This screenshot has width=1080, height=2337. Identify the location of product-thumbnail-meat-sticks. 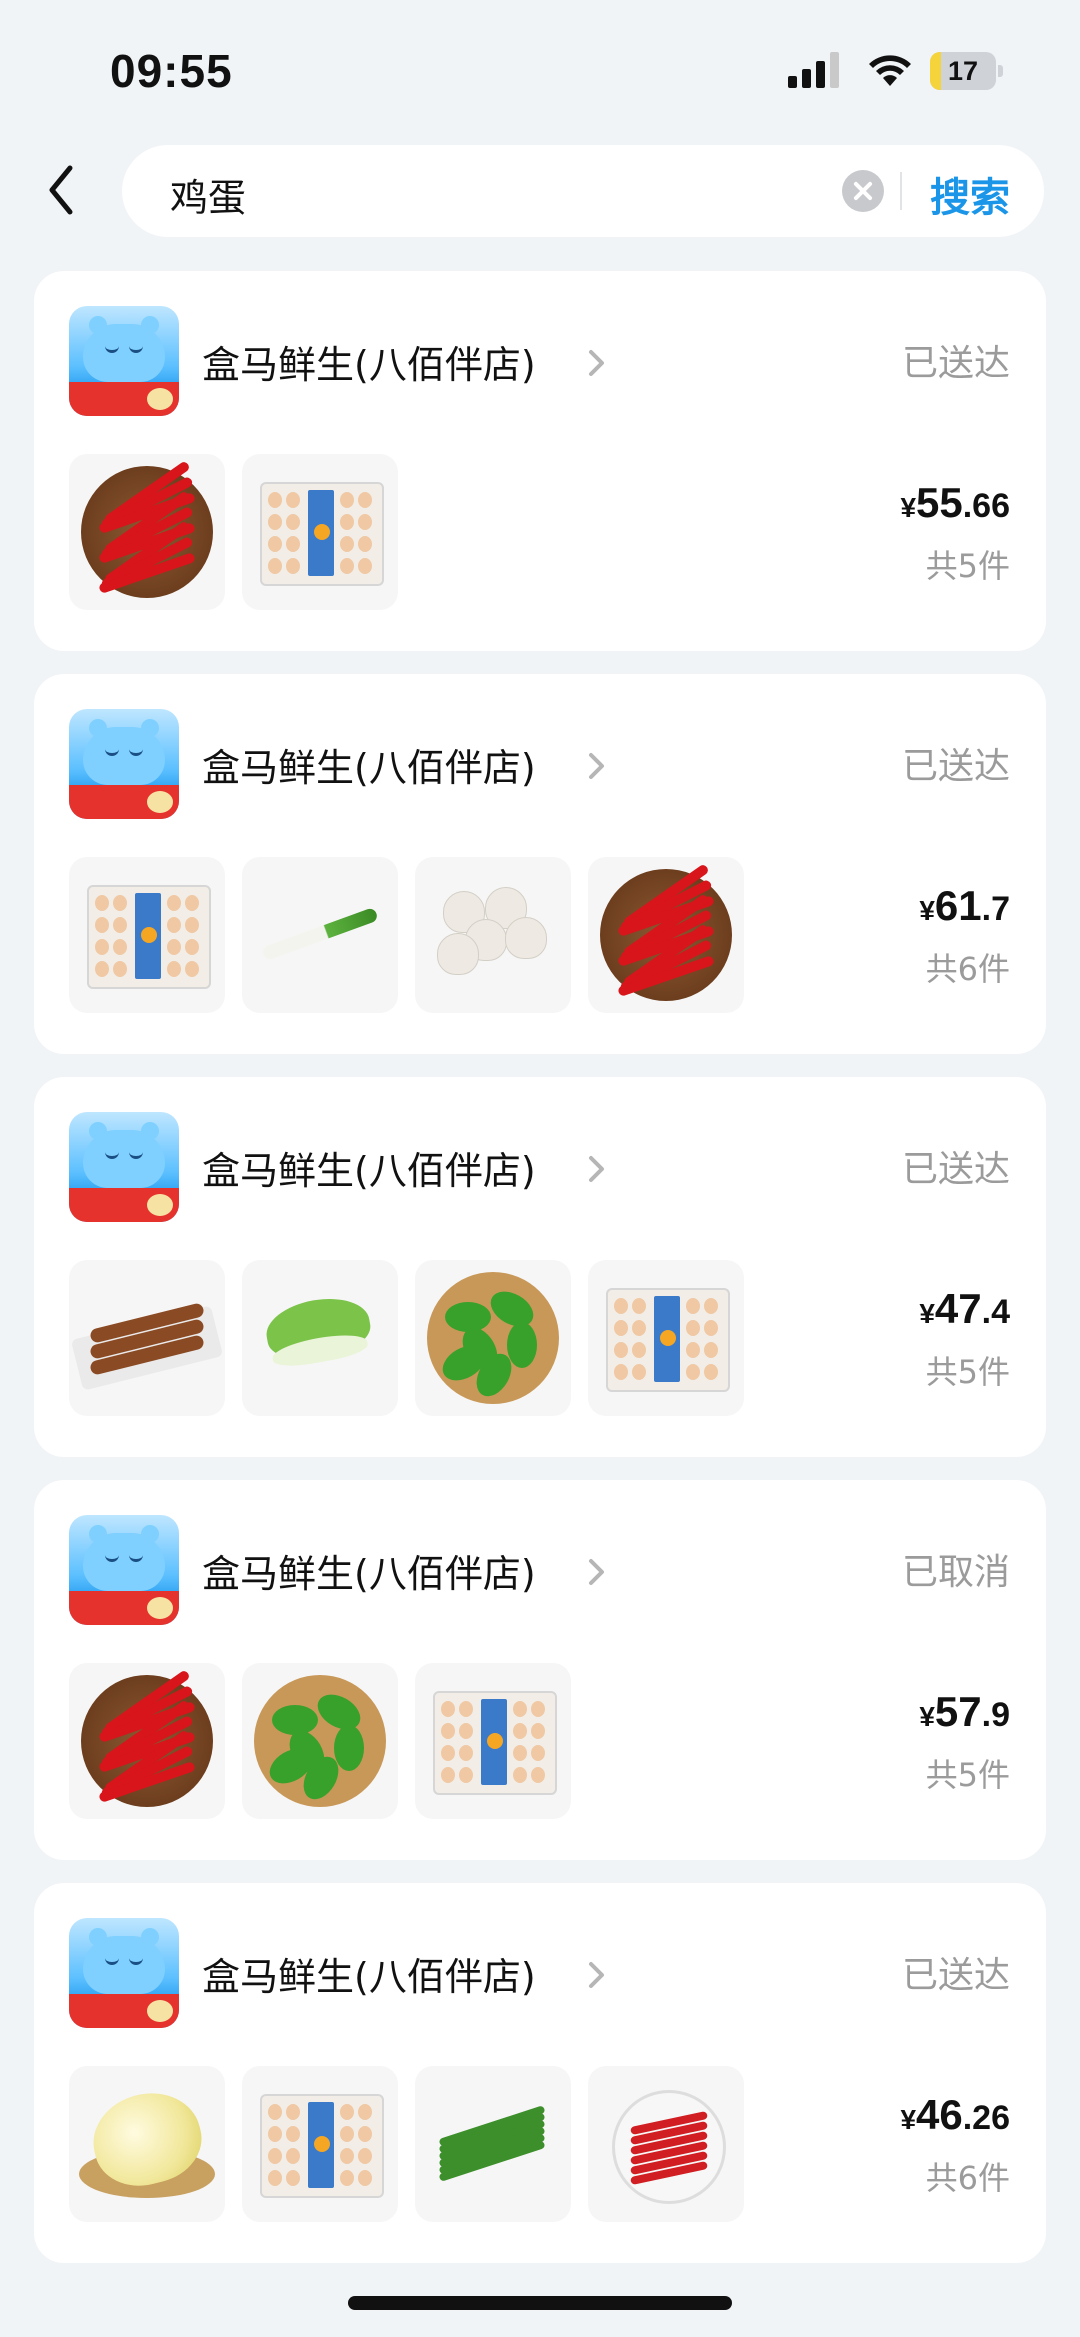
(147, 1338).